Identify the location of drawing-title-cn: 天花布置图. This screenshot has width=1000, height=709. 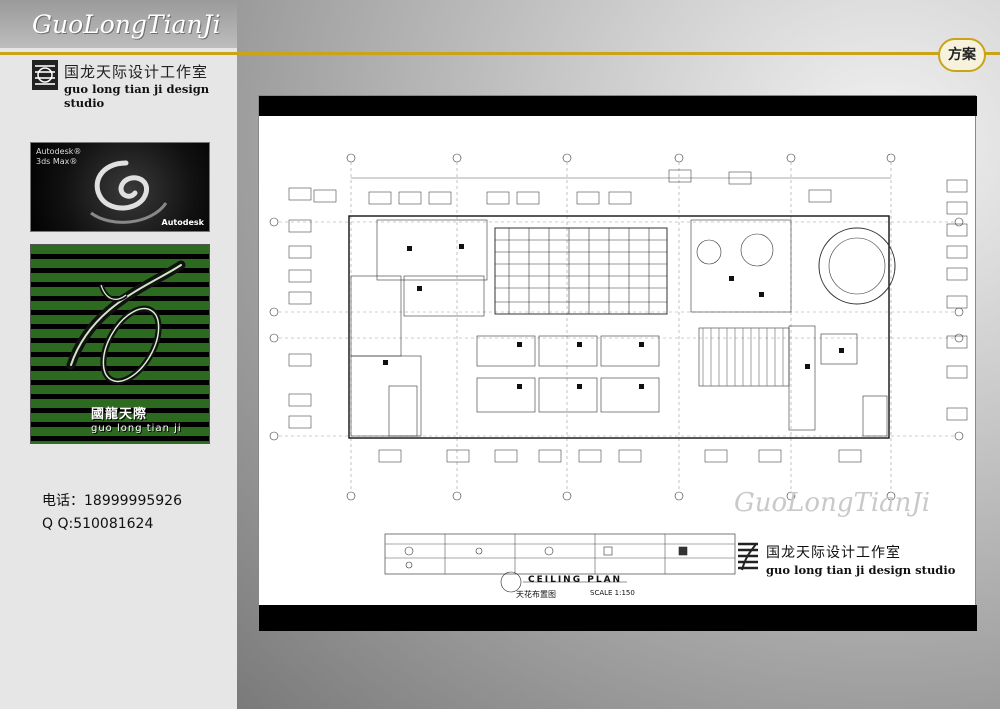
(536, 594).